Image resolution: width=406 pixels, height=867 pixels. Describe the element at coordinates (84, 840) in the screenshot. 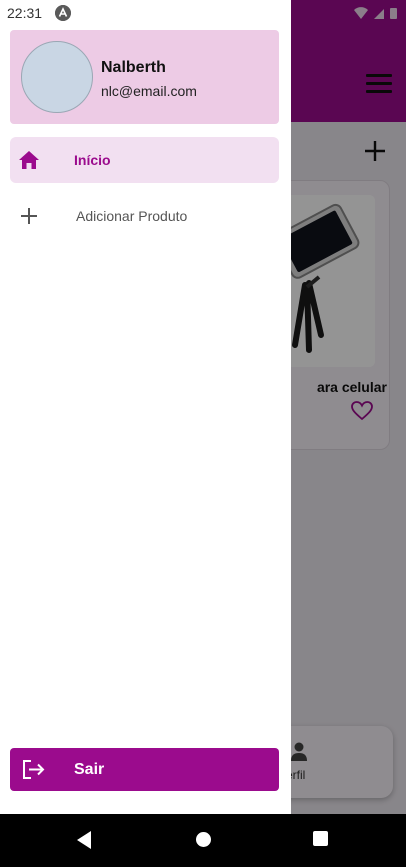

I see `back-icon` at that location.